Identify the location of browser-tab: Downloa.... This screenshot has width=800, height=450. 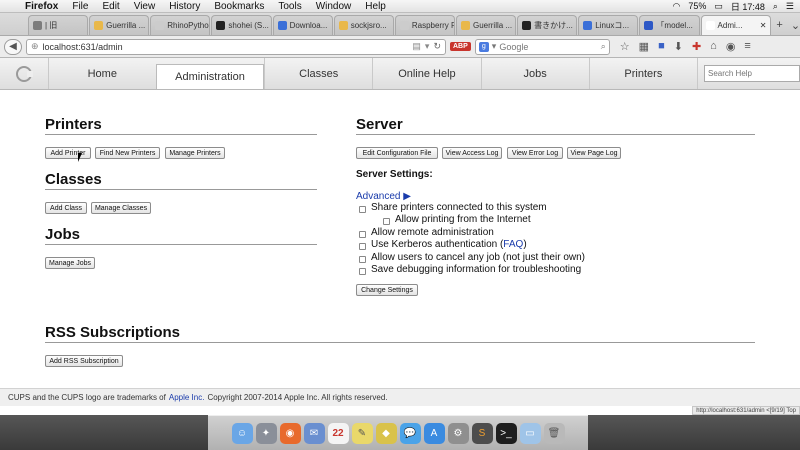
(302, 25).